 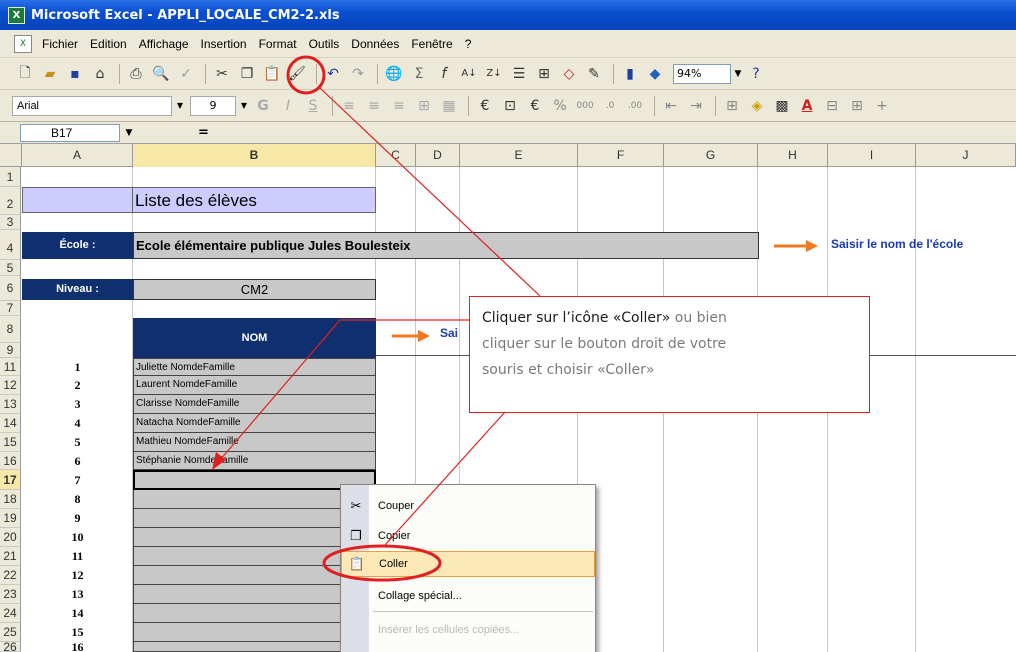 What do you see at coordinates (77, 289) in the screenshot?
I see `niveau-label: Niveau :` at bounding box center [77, 289].